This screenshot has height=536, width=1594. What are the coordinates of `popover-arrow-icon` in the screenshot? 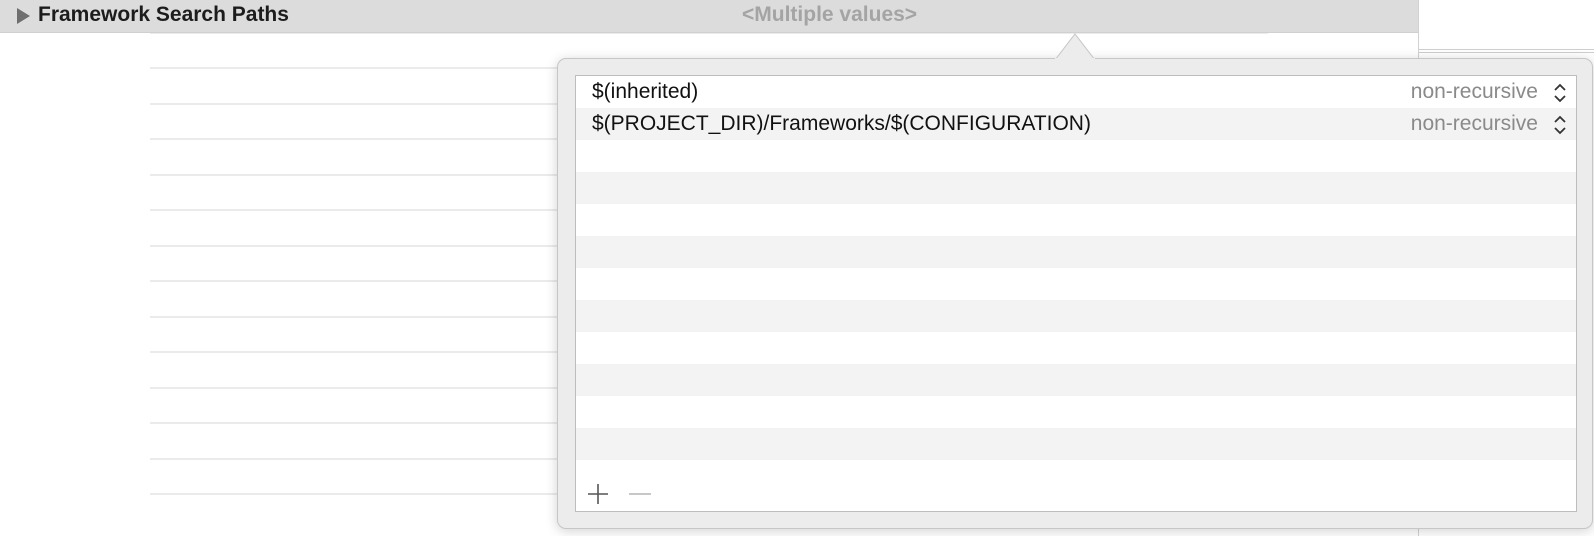 It's located at (1075, 46).